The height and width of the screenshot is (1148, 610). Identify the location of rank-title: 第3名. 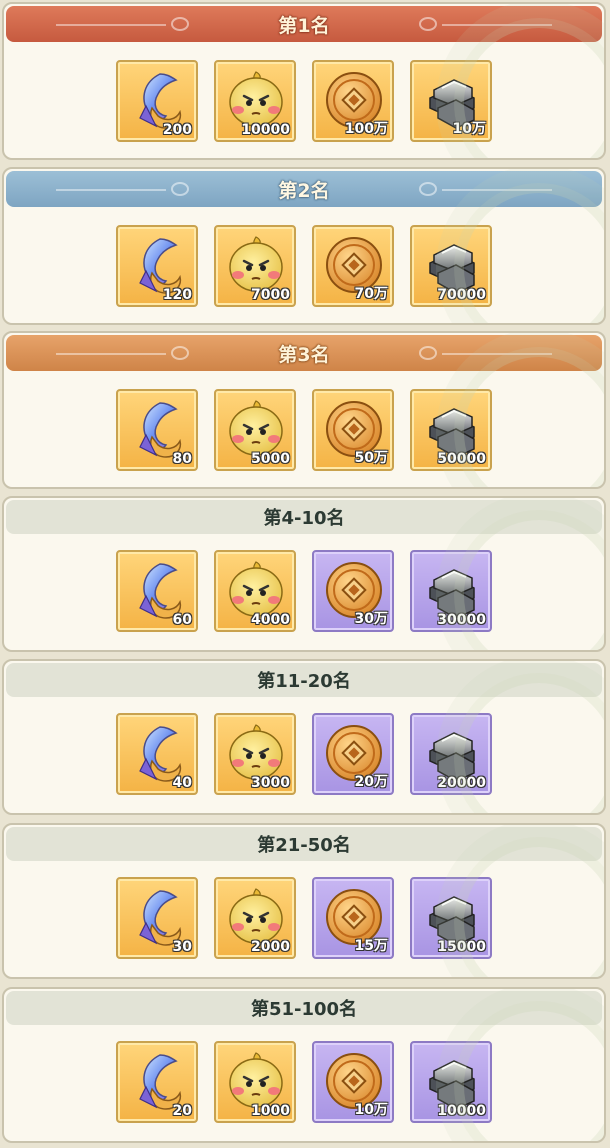
(304, 354).